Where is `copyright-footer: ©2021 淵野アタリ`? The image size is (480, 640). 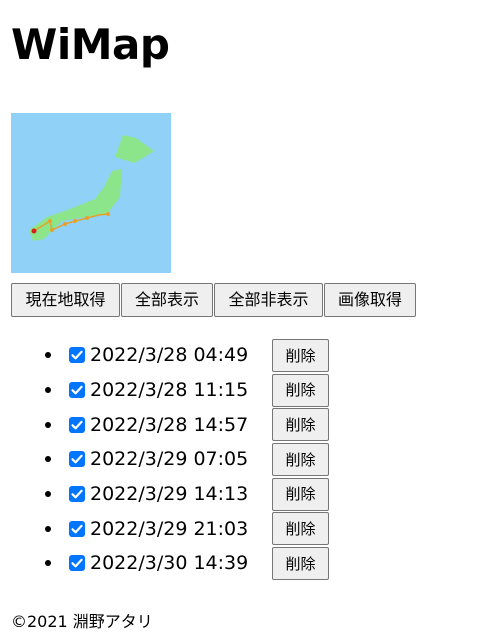
copyright-footer: ©2021 淵野アタリ is located at coordinates (82, 621).